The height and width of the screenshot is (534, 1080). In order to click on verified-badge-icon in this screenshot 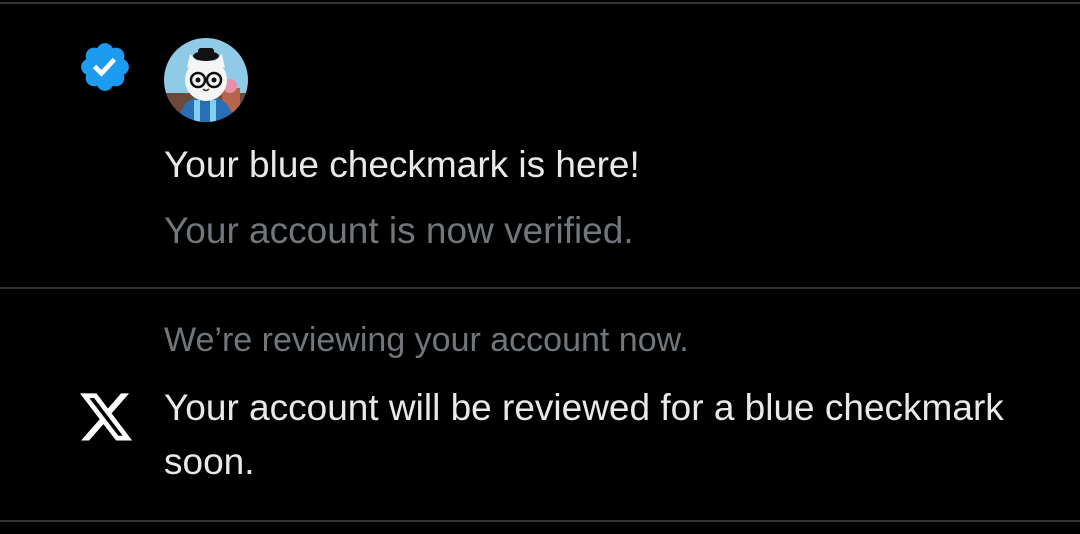, I will do `click(105, 67)`.